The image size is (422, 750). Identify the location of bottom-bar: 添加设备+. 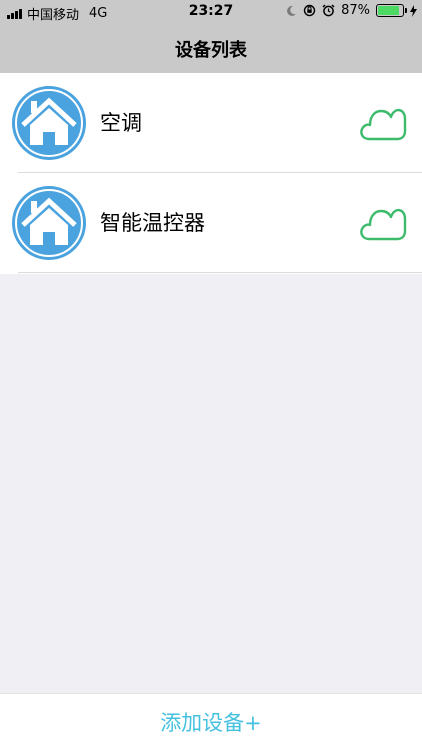
(211, 721).